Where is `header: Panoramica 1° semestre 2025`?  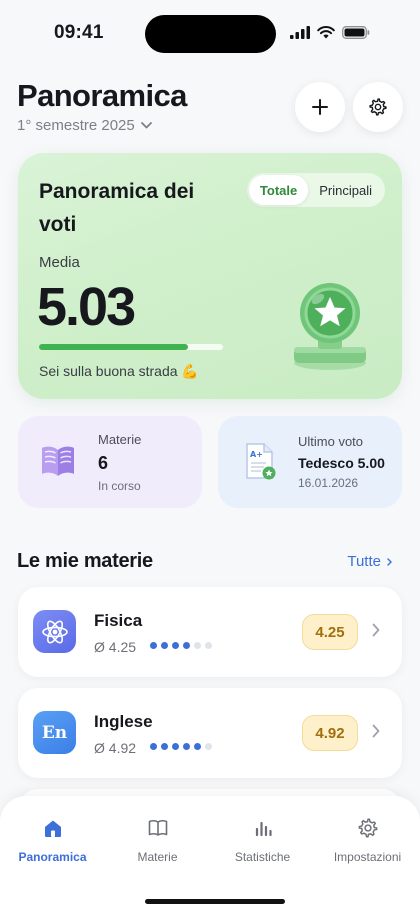
header: Panoramica 1° semestre 2025 is located at coordinates (210, 110).